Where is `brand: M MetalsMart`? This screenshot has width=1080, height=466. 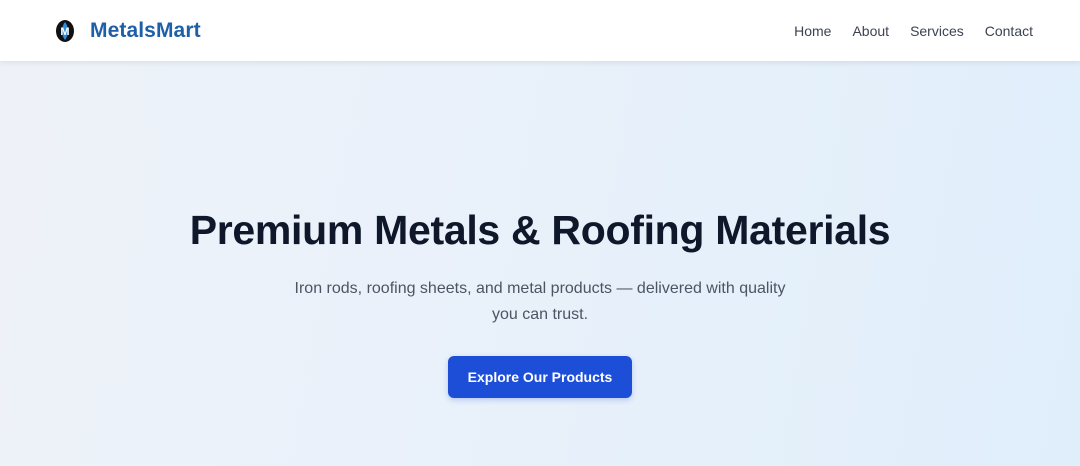 brand: M MetalsMart is located at coordinates (127, 31).